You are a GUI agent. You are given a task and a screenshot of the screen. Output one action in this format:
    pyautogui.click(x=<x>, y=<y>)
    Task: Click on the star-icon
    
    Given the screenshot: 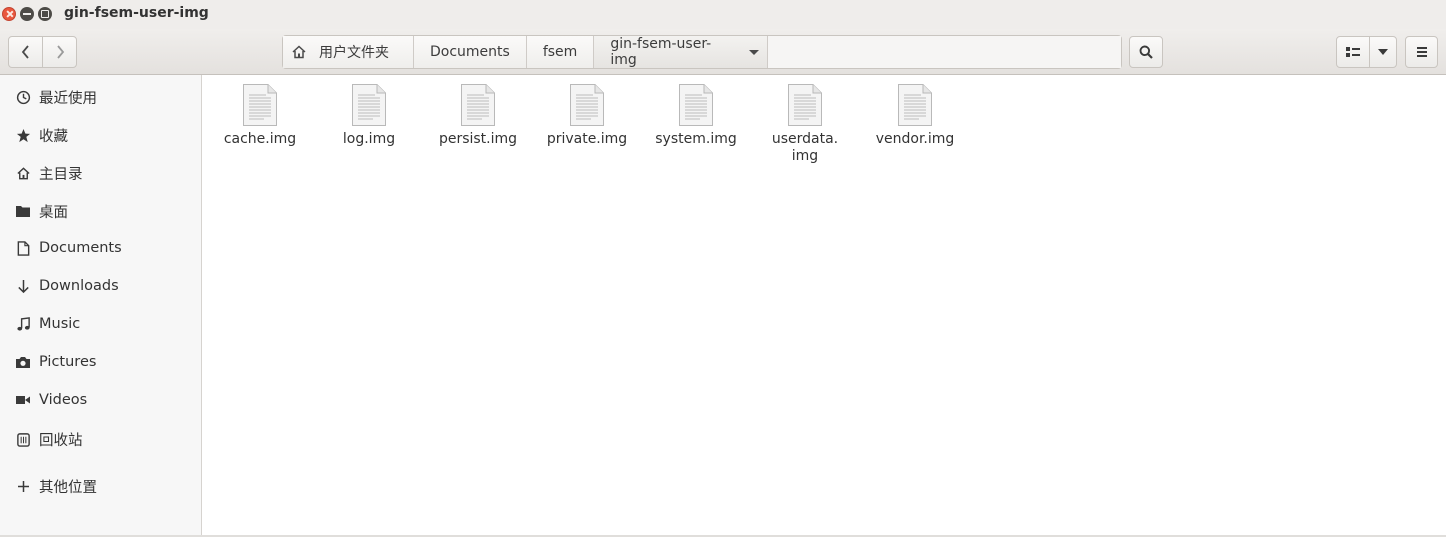 What is the action you would take?
    pyautogui.click(x=23, y=135)
    